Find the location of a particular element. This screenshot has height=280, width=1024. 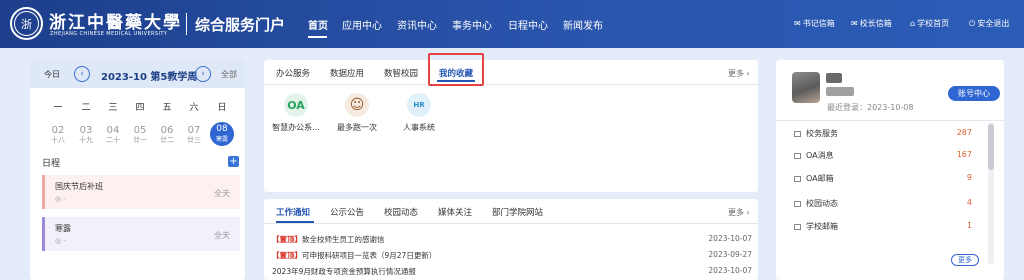

news-item: 【置顶】可申报科研项目一览表（9月27日更新） 2023-09-27 is located at coordinates (512, 255).